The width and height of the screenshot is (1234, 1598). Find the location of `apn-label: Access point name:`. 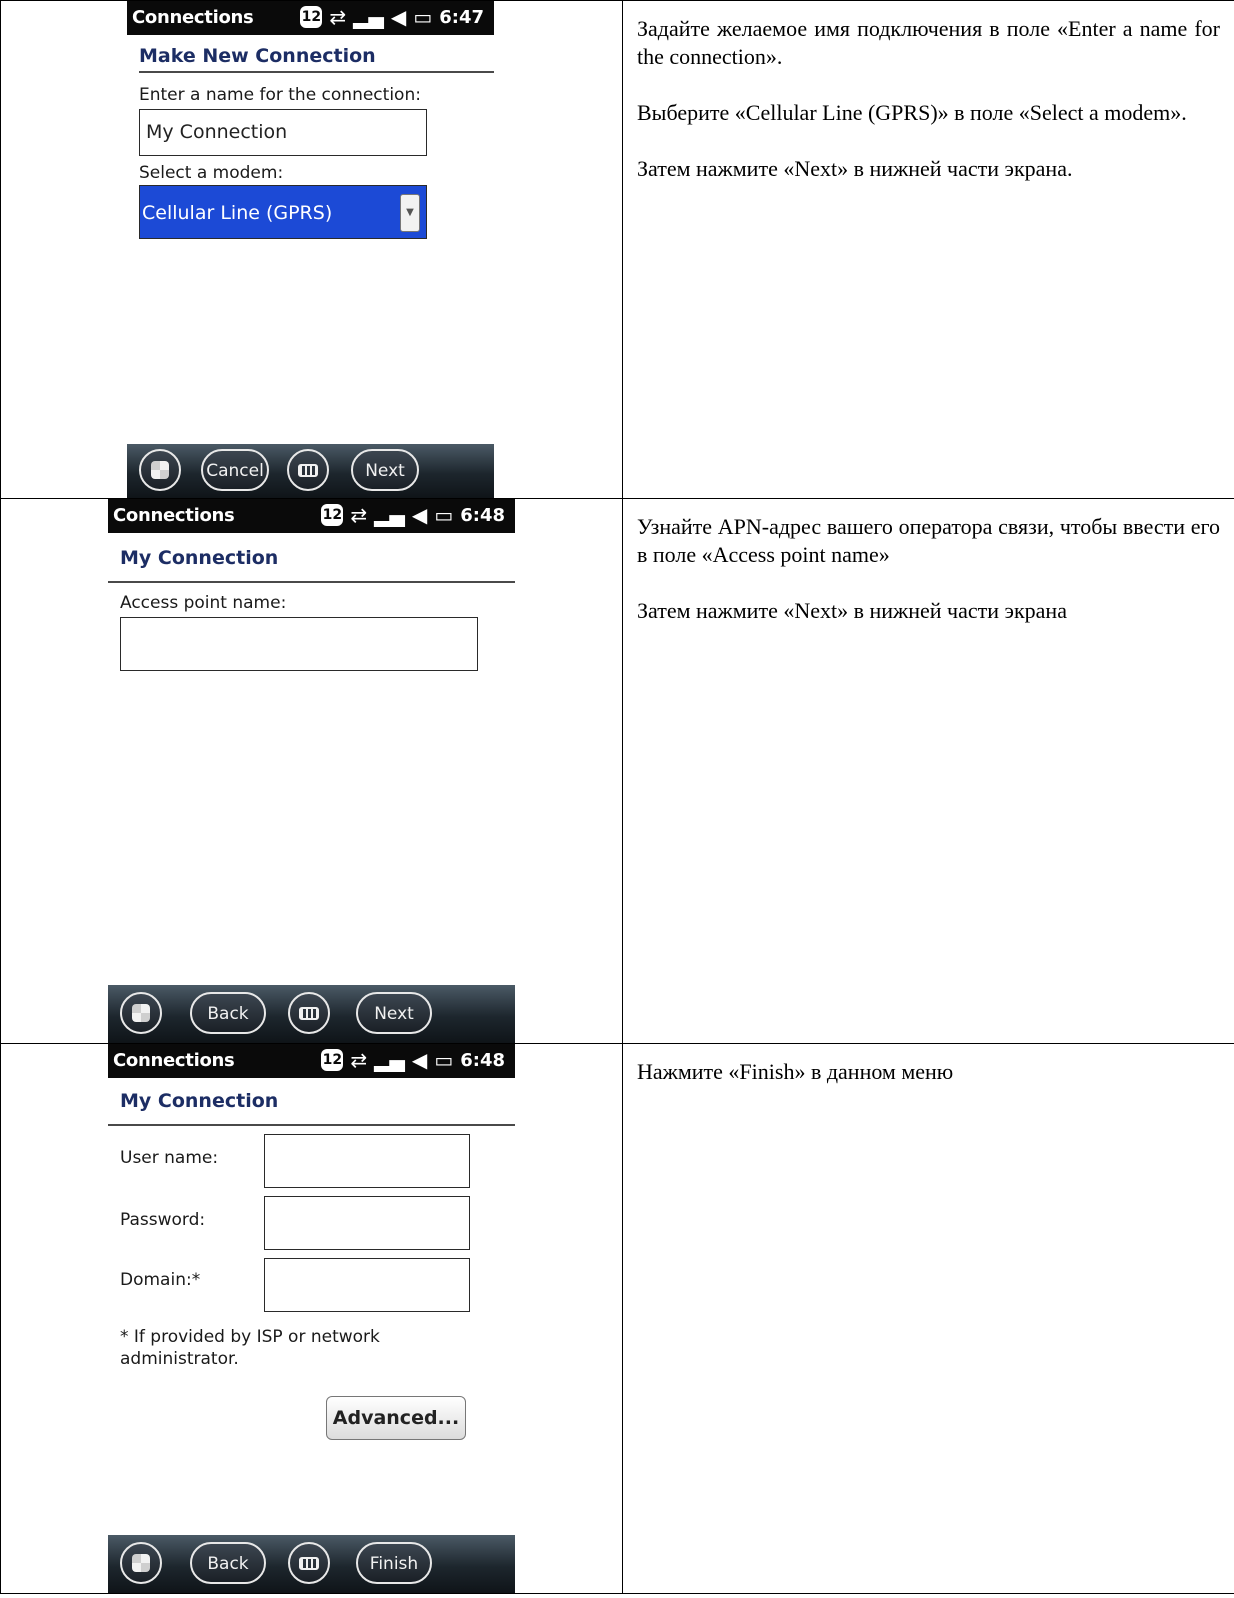

apn-label: Access point name: is located at coordinates (203, 603).